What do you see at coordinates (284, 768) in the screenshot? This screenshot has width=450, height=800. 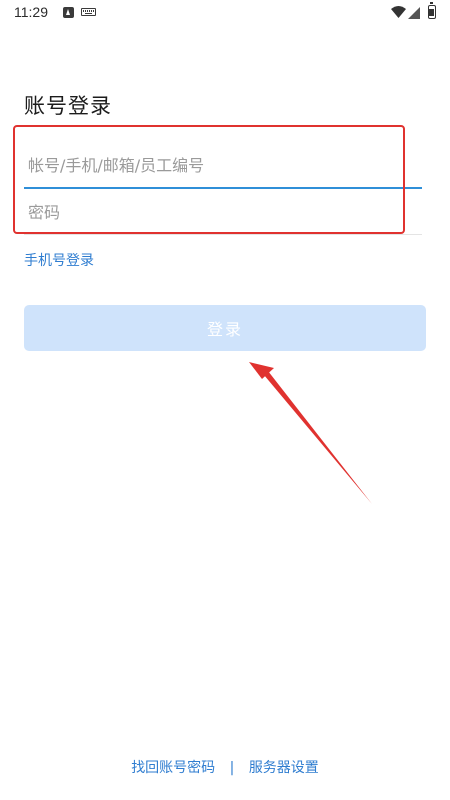 I see `server-settings-link: 服务器设置` at bounding box center [284, 768].